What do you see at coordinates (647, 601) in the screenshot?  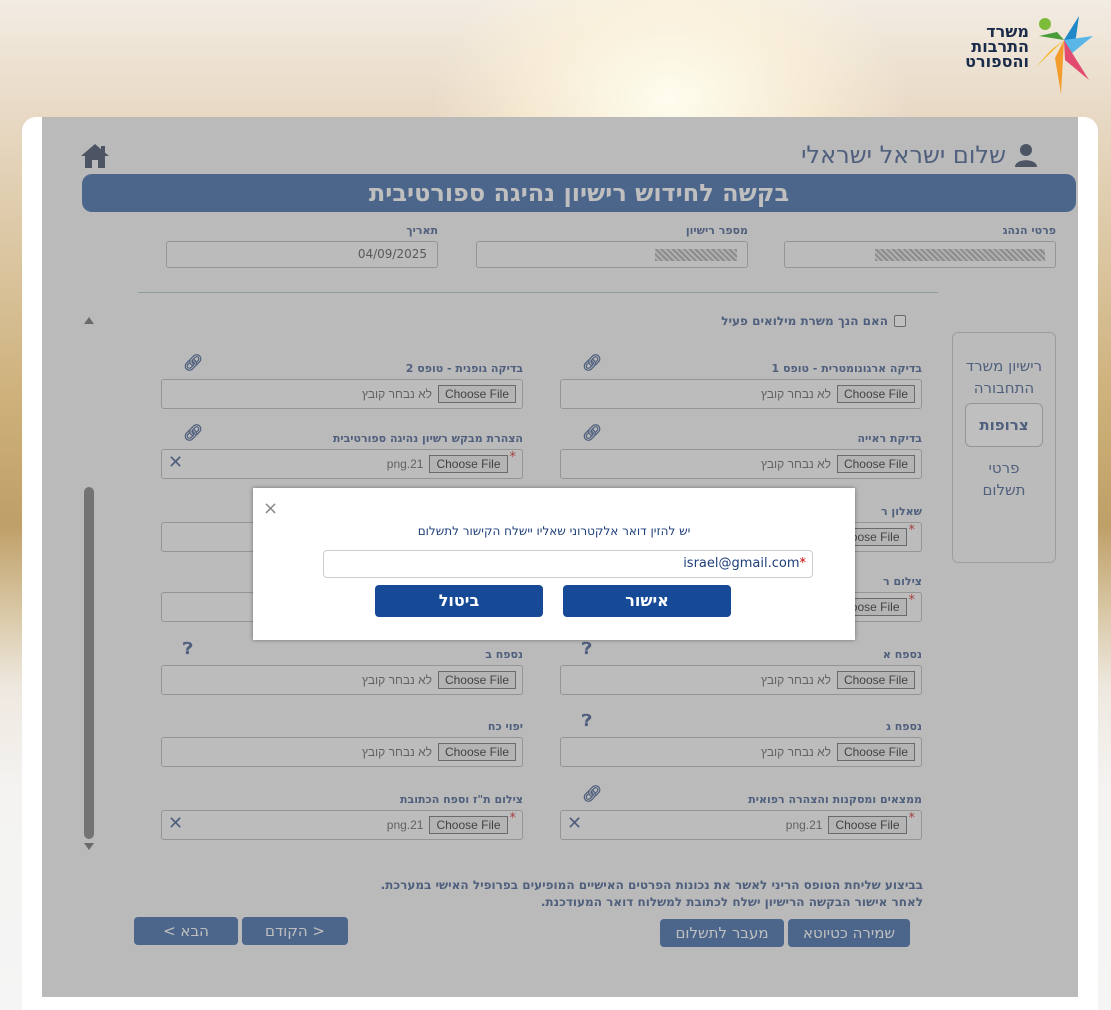 I see `confirm-button: אישור` at bounding box center [647, 601].